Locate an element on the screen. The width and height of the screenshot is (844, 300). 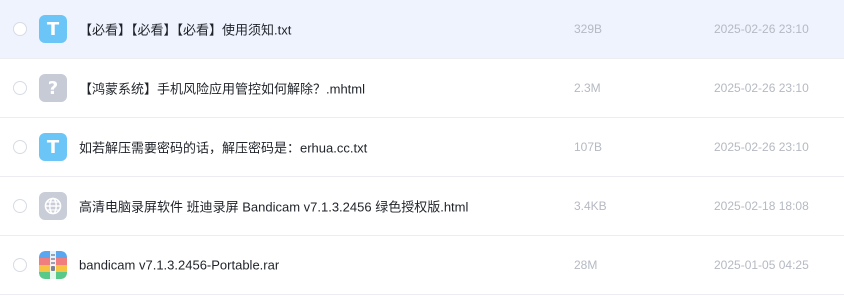
file-size: 3.4KB is located at coordinates (590, 206).